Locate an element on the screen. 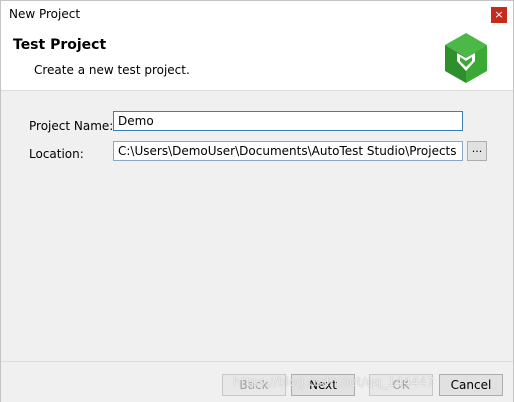 The height and width of the screenshot is (402, 514). project-name-input: Demo is located at coordinates (288, 121).